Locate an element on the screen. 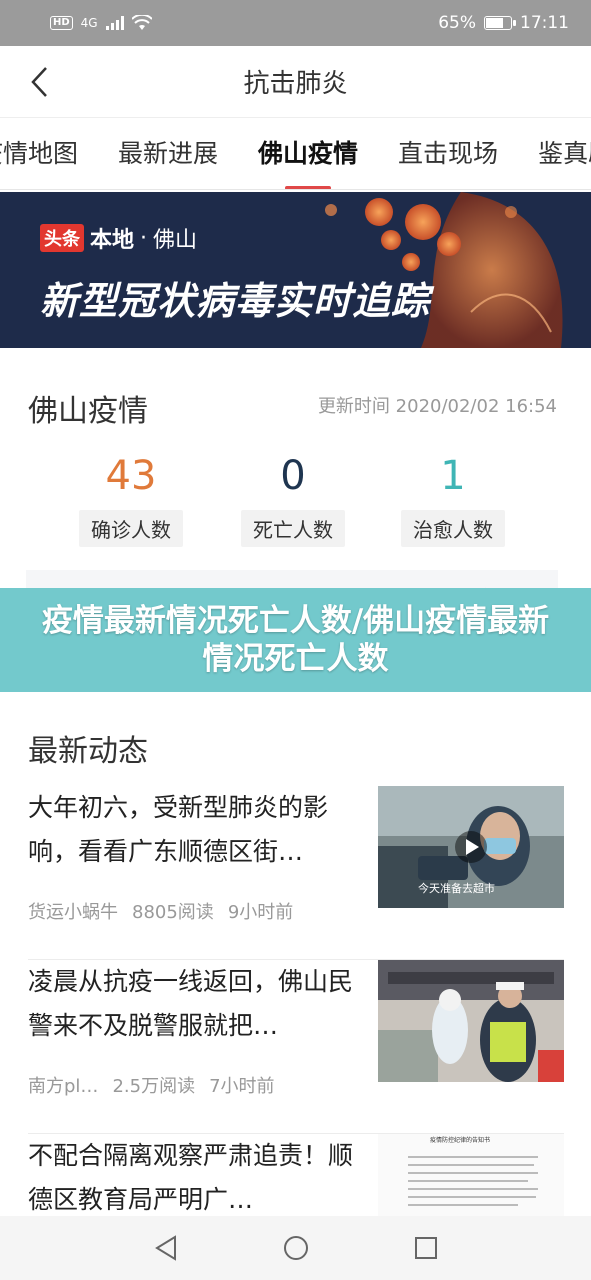  news-section-title: 最新动态 is located at coordinates (88, 751).